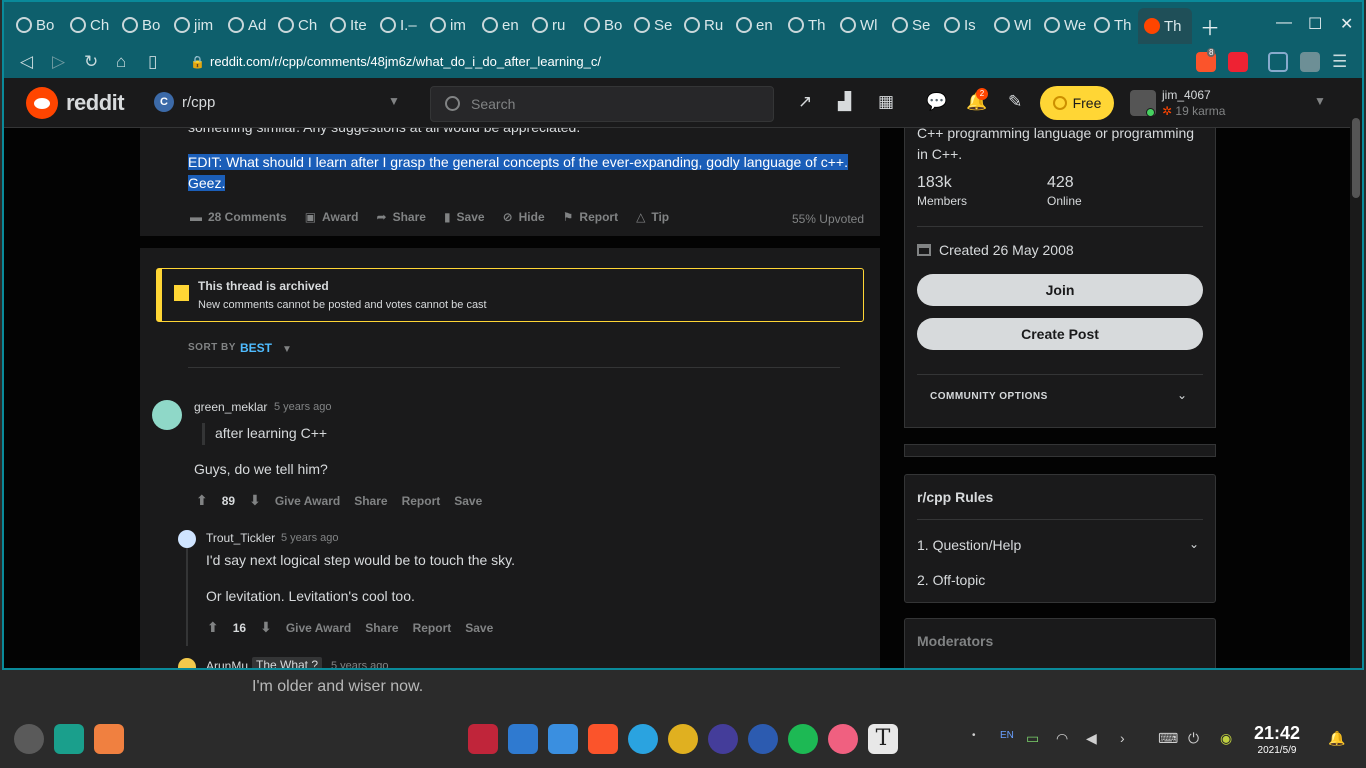 The width and height of the screenshot is (1366, 768). Describe the element at coordinates (806, 25) in the screenshot. I see `tab-16: Th` at that location.